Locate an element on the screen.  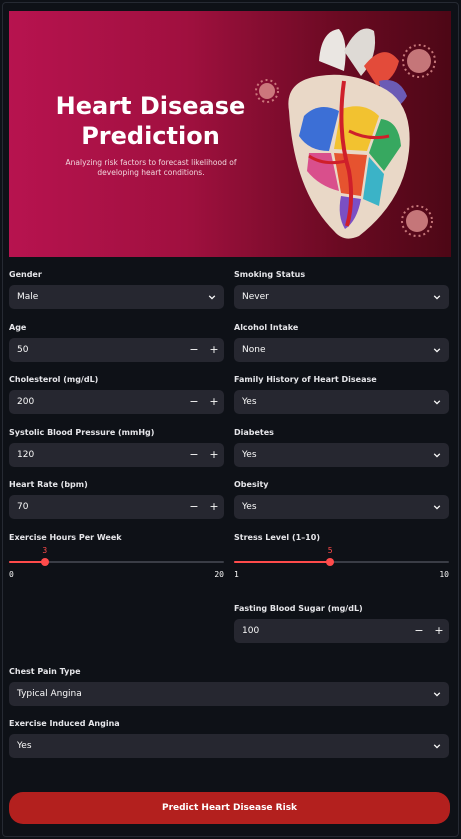
obesity-value: Yes is located at coordinates (249, 507).